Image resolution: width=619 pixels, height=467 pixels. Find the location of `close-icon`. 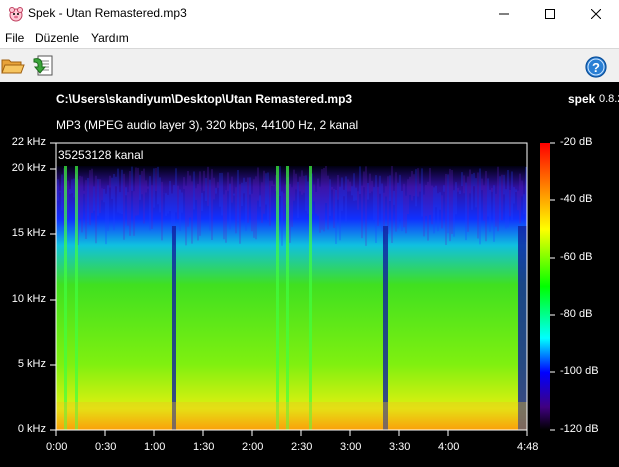

close-icon is located at coordinates (596, 14).